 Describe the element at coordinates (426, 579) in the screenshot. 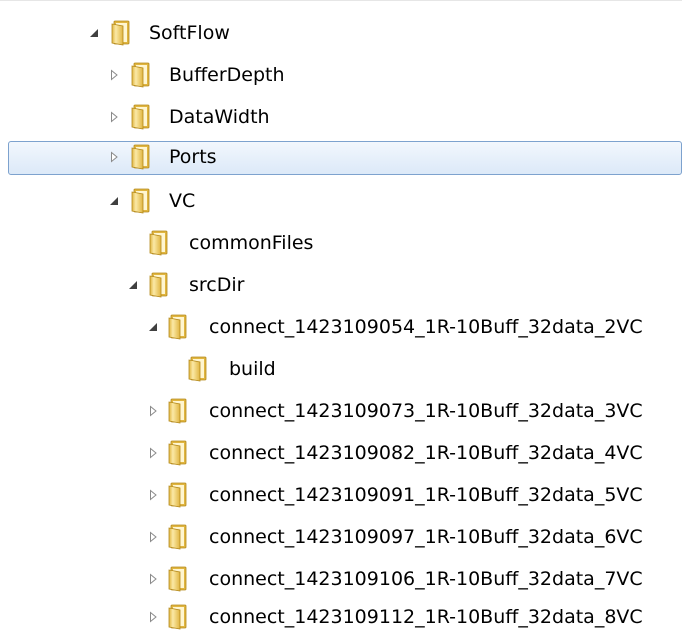

I see `tree-item-label: connect_1423109106_1R-10Buff_32data_7VC` at that location.